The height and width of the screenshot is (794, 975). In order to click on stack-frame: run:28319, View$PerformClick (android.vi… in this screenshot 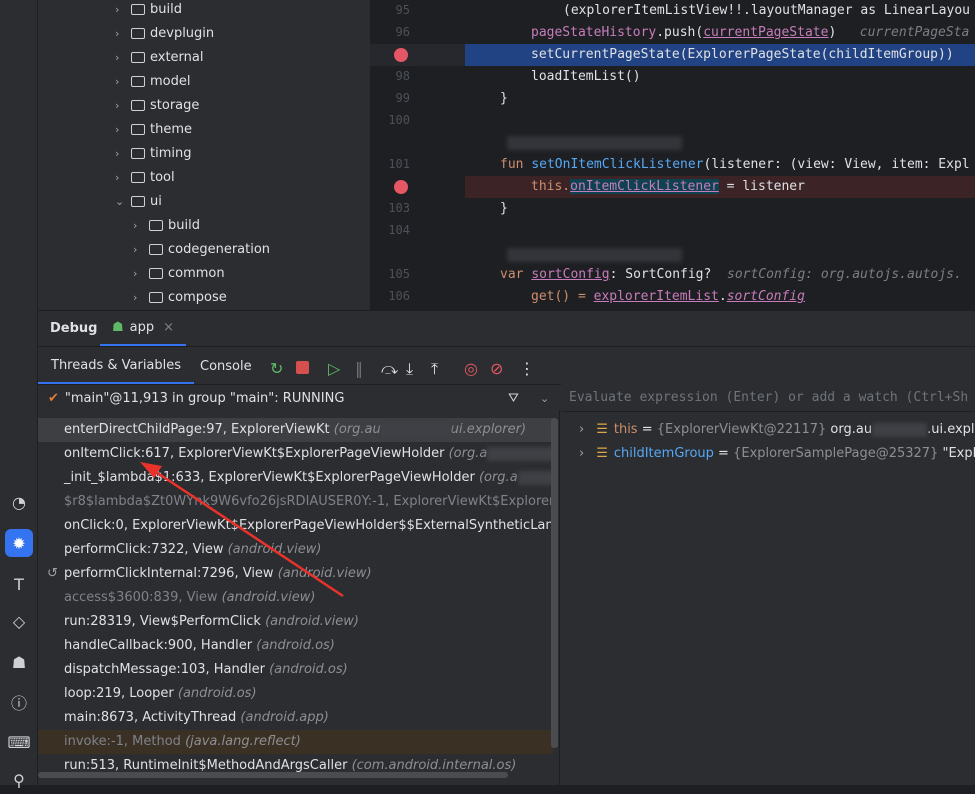, I will do `click(295, 622)`.